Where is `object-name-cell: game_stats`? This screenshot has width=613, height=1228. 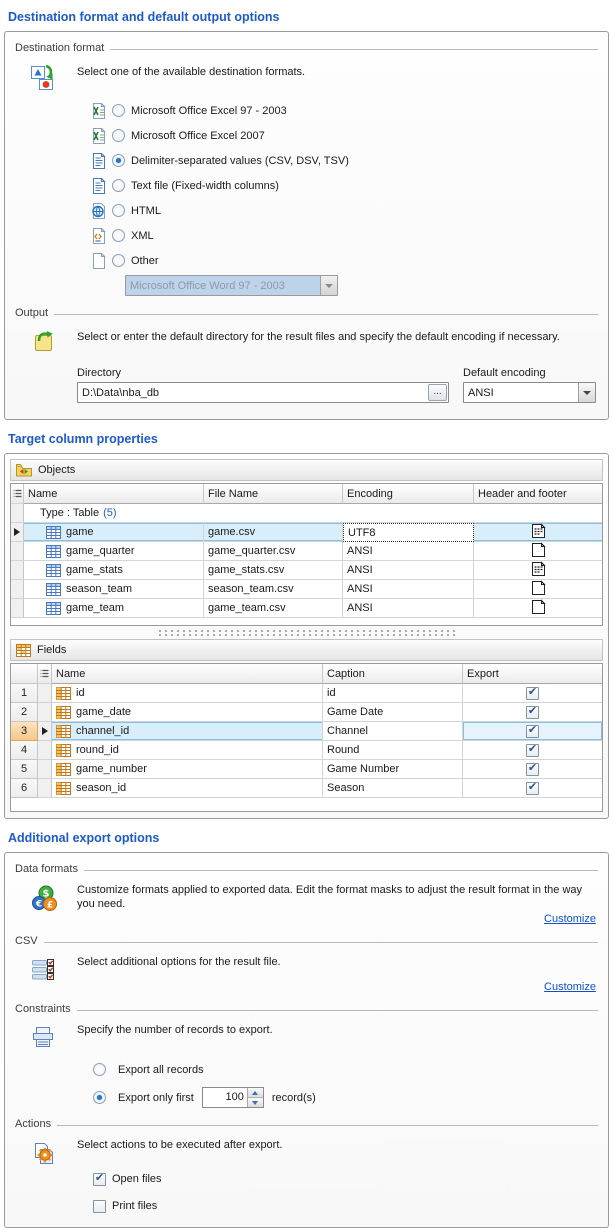 object-name-cell: game_stats is located at coordinates (114, 570).